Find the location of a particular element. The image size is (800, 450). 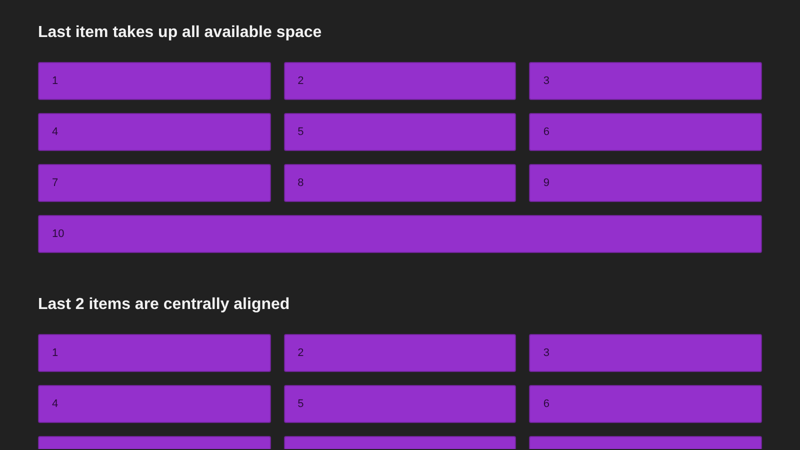

grid-item: 10 is located at coordinates (400, 234).